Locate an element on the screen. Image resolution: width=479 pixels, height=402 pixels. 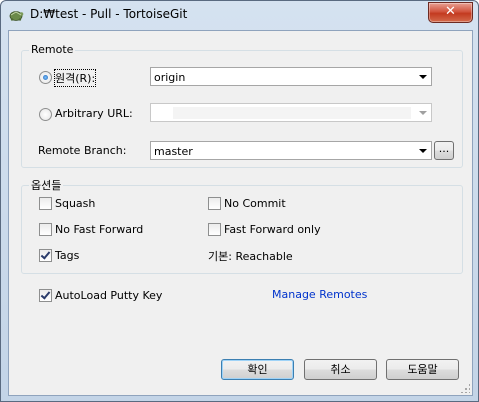
title-bar: D:₩test - Pull - TortoiseGit ✕ is located at coordinates (239, 15).